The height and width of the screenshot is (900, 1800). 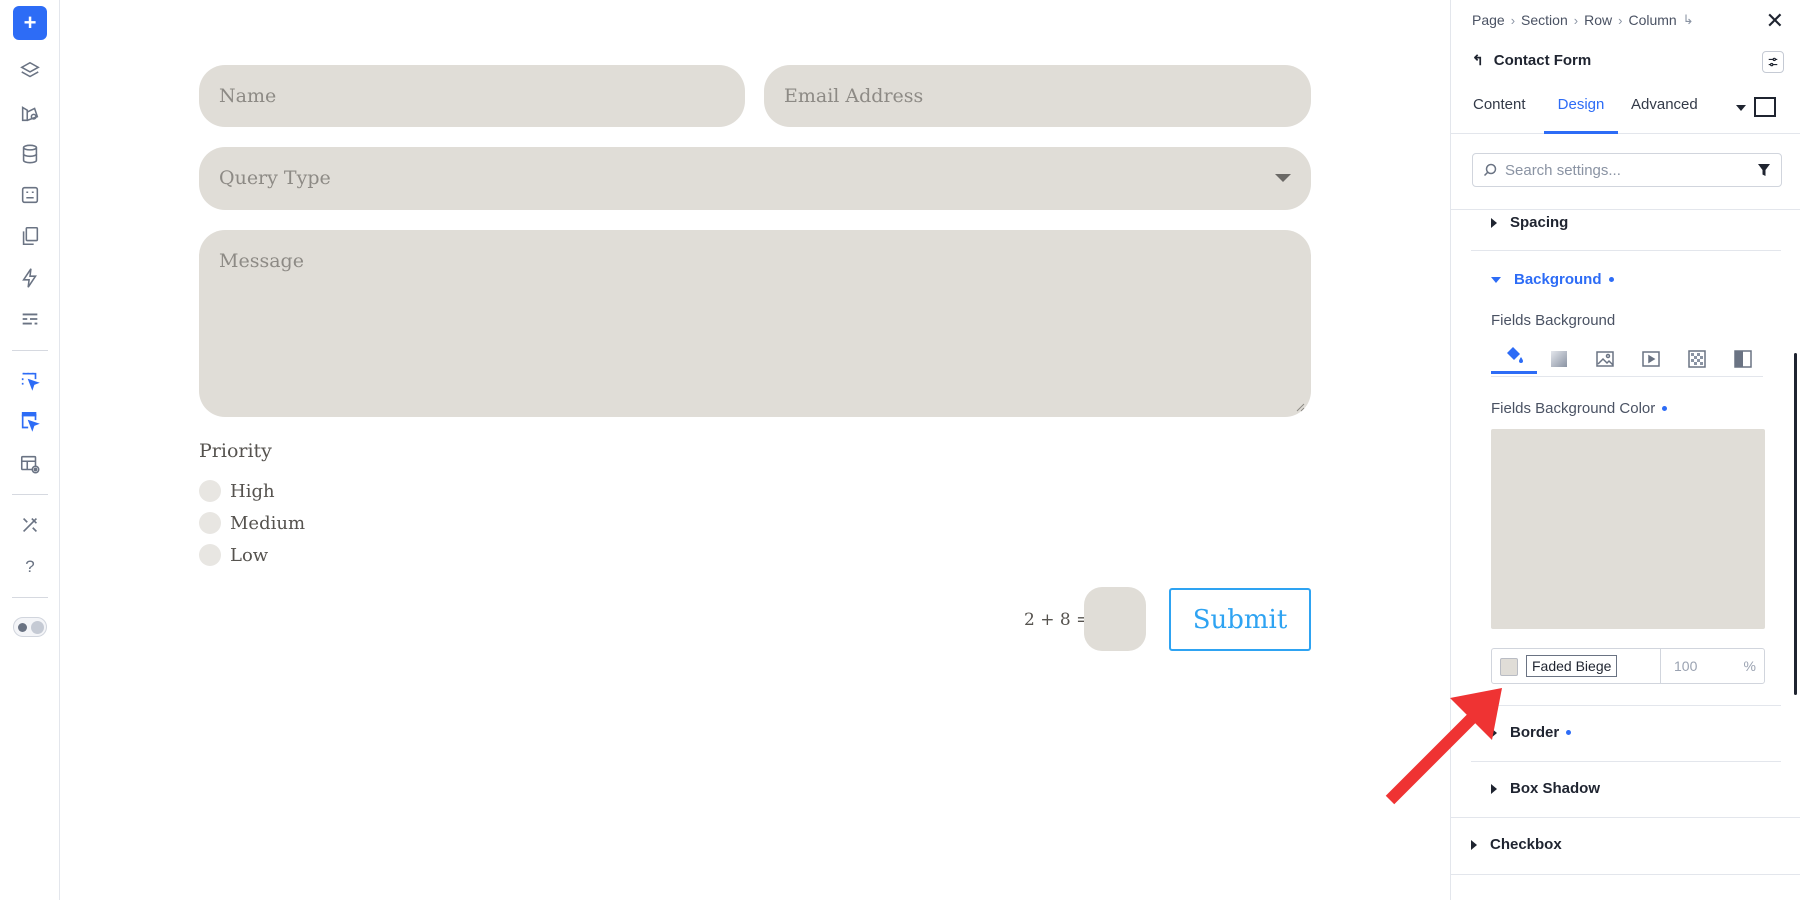 What do you see at coordinates (30, 154) in the screenshot?
I see `database-icon` at bounding box center [30, 154].